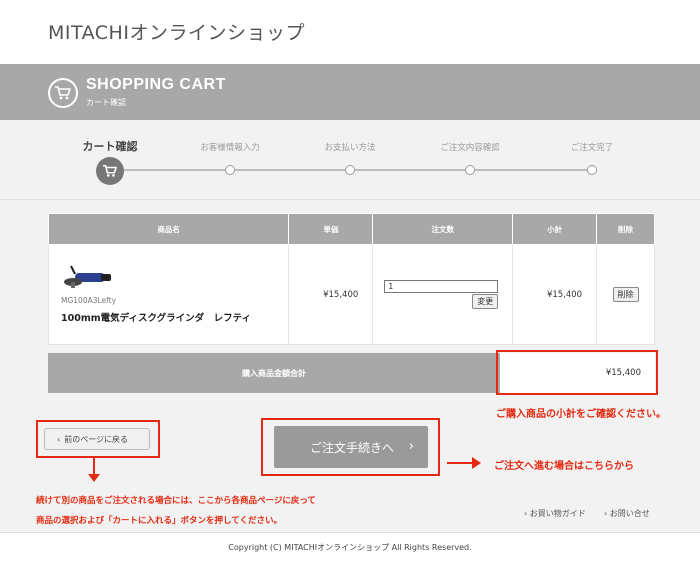 Image resolution: width=700 pixels, height=562 pixels. What do you see at coordinates (476, 463) in the screenshot?
I see `annotation-arrow-right-head` at bounding box center [476, 463].